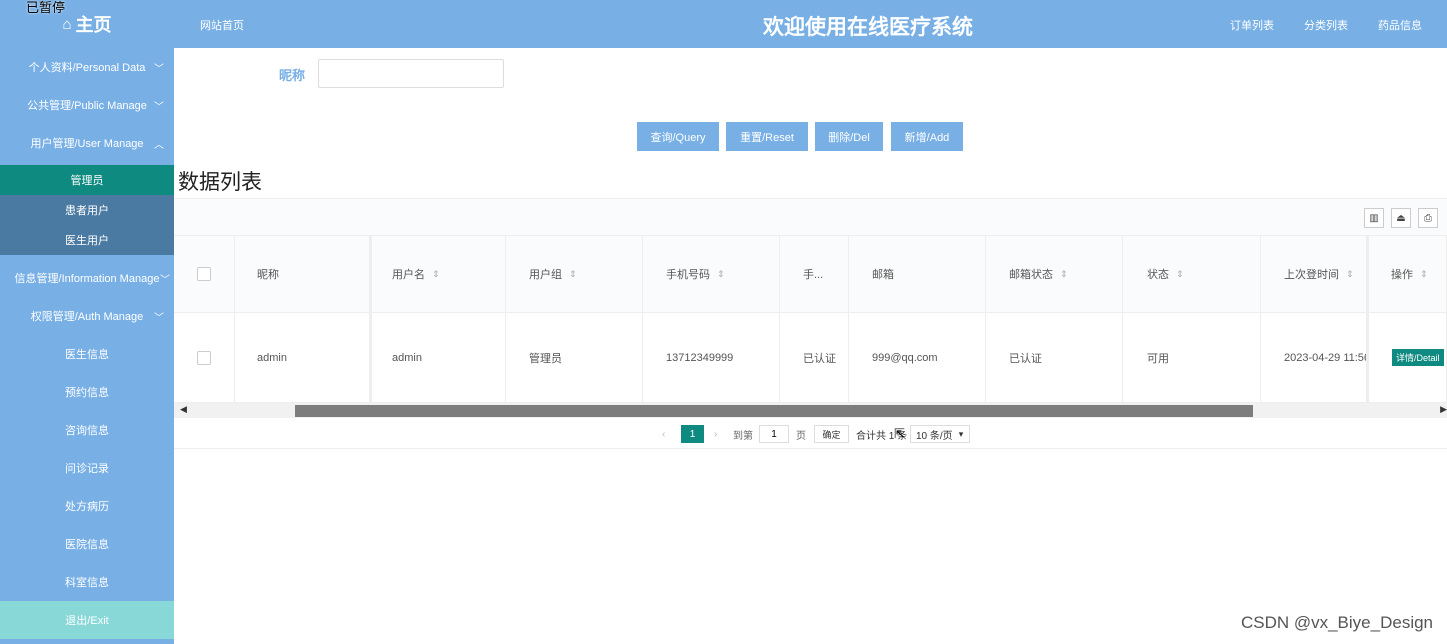 The width and height of the screenshot is (1447, 644). I want to click on row-select-cell, so click(204, 357).